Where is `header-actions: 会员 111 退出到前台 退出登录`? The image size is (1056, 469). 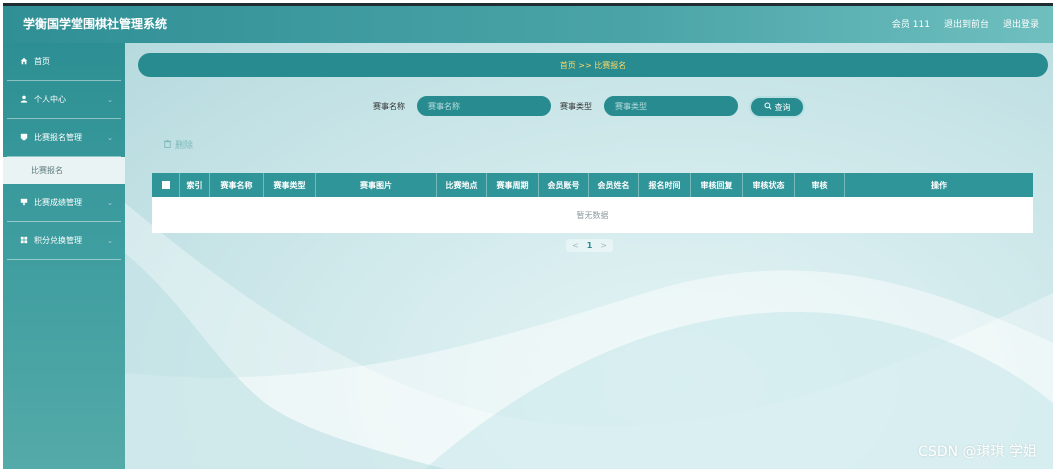 header-actions: 会员 111 退出到前台 退出登录 is located at coordinates (965, 23).